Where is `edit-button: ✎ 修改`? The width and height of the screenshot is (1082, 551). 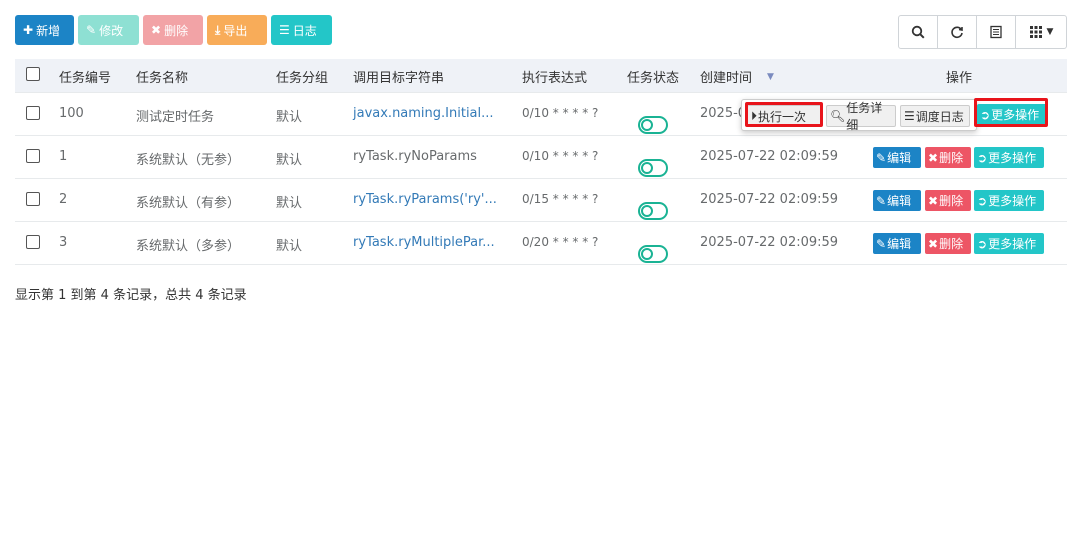
edit-button: ✎ 修改 is located at coordinates (108, 30).